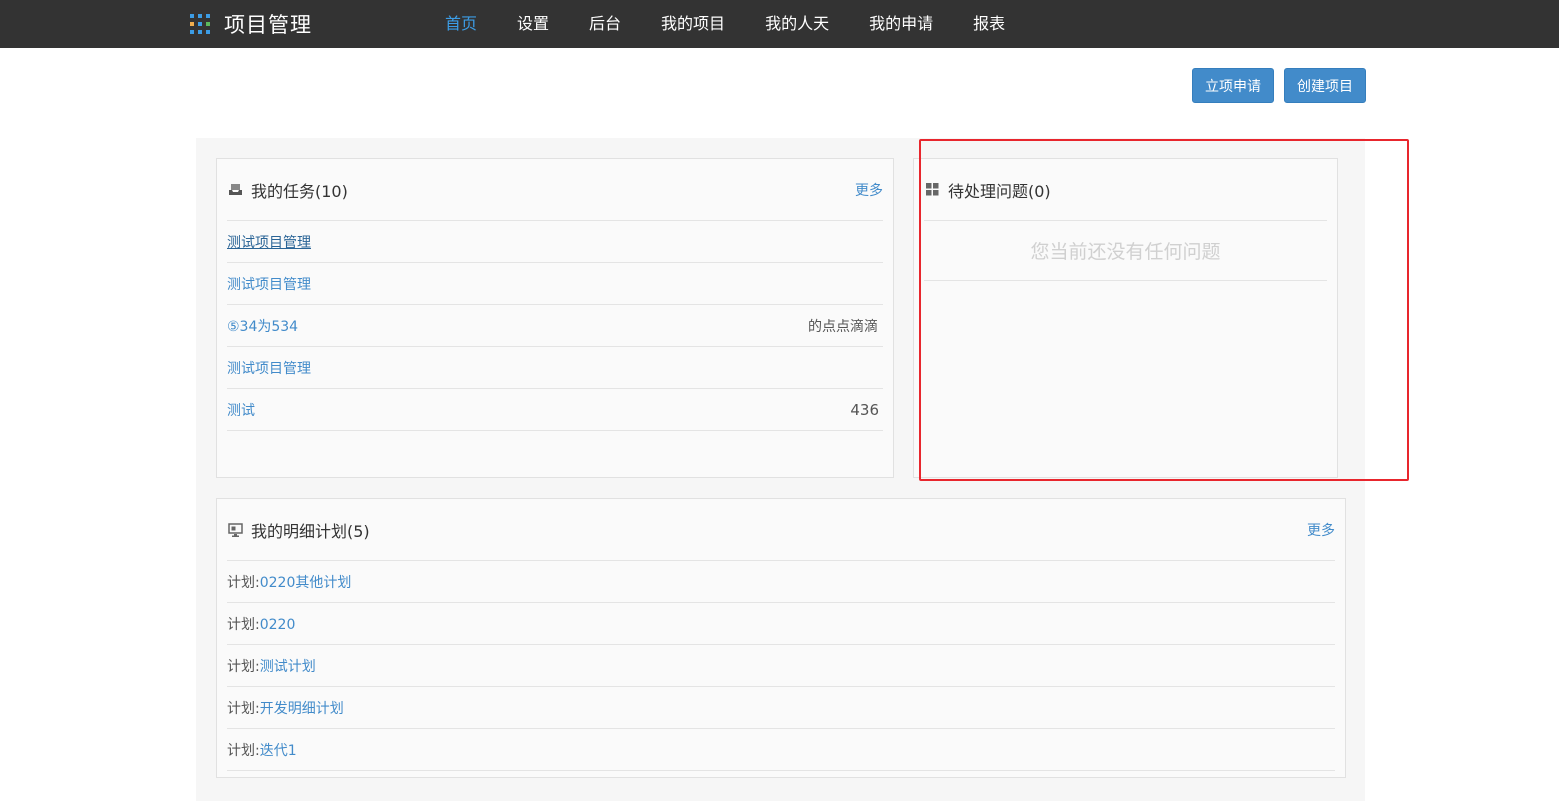 Image resolution: width=1559 pixels, height=801 pixels. Describe the element at coordinates (797, 24) in the screenshot. I see `nav-item-my-man-days: 我的人天` at that location.